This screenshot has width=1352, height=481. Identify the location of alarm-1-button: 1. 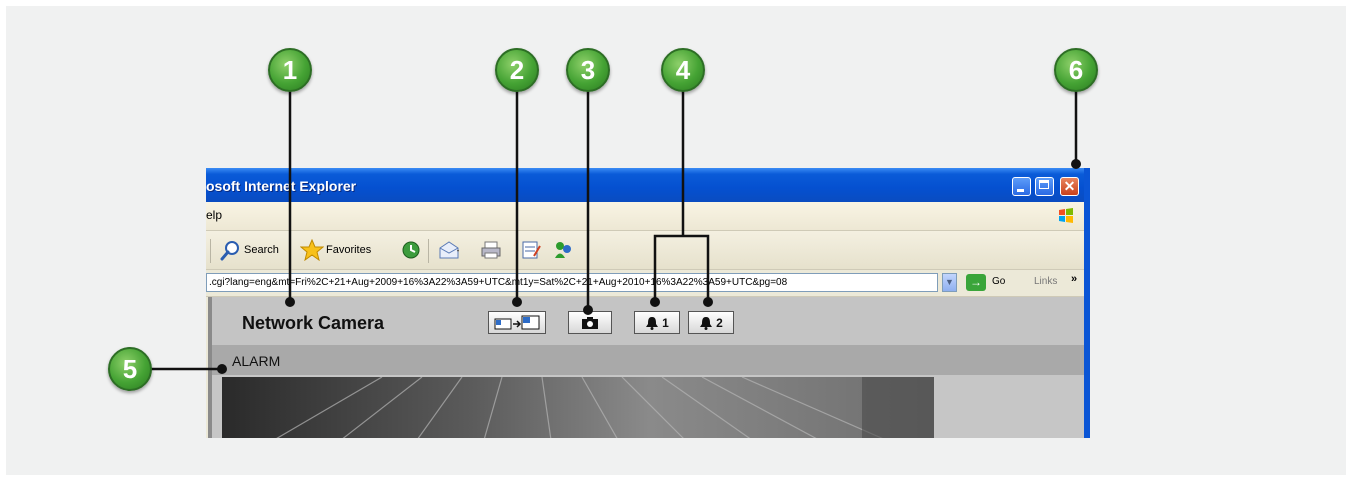
(657, 322).